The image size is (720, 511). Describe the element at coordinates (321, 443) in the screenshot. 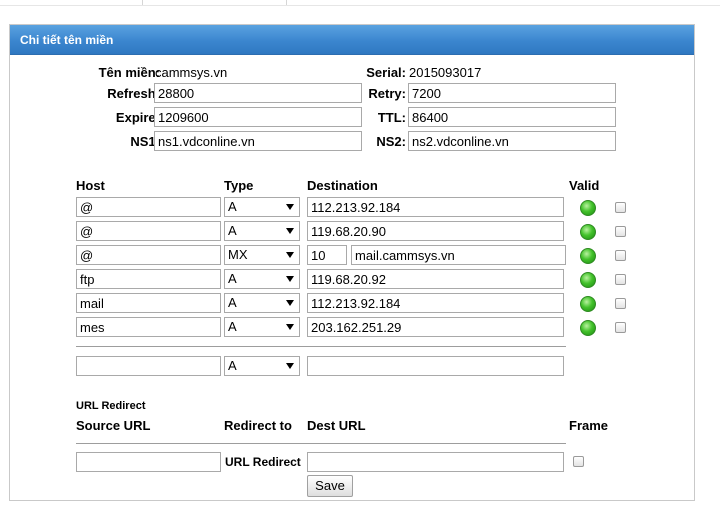

I see `redirect-divider` at that location.